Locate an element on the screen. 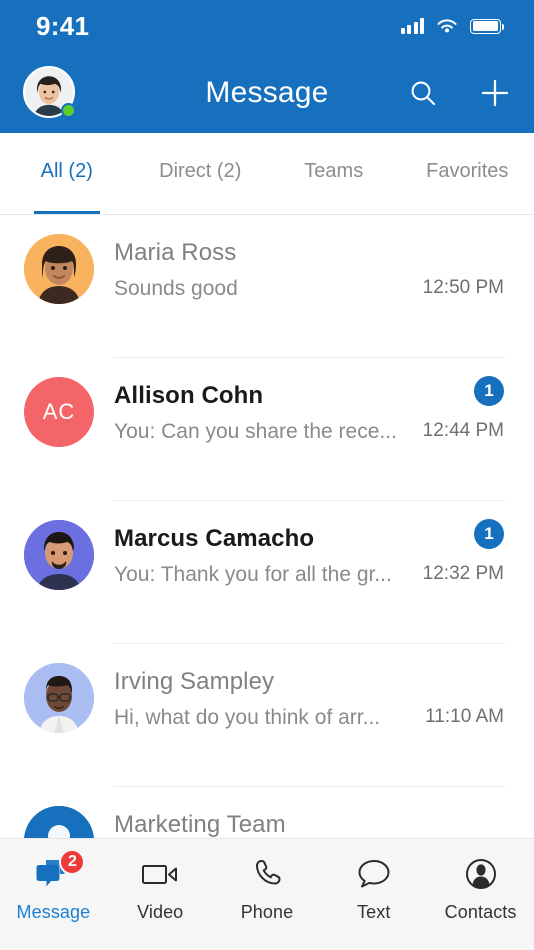 This screenshot has height=950, width=534. status-bar: 9:41 is located at coordinates (267, 26).